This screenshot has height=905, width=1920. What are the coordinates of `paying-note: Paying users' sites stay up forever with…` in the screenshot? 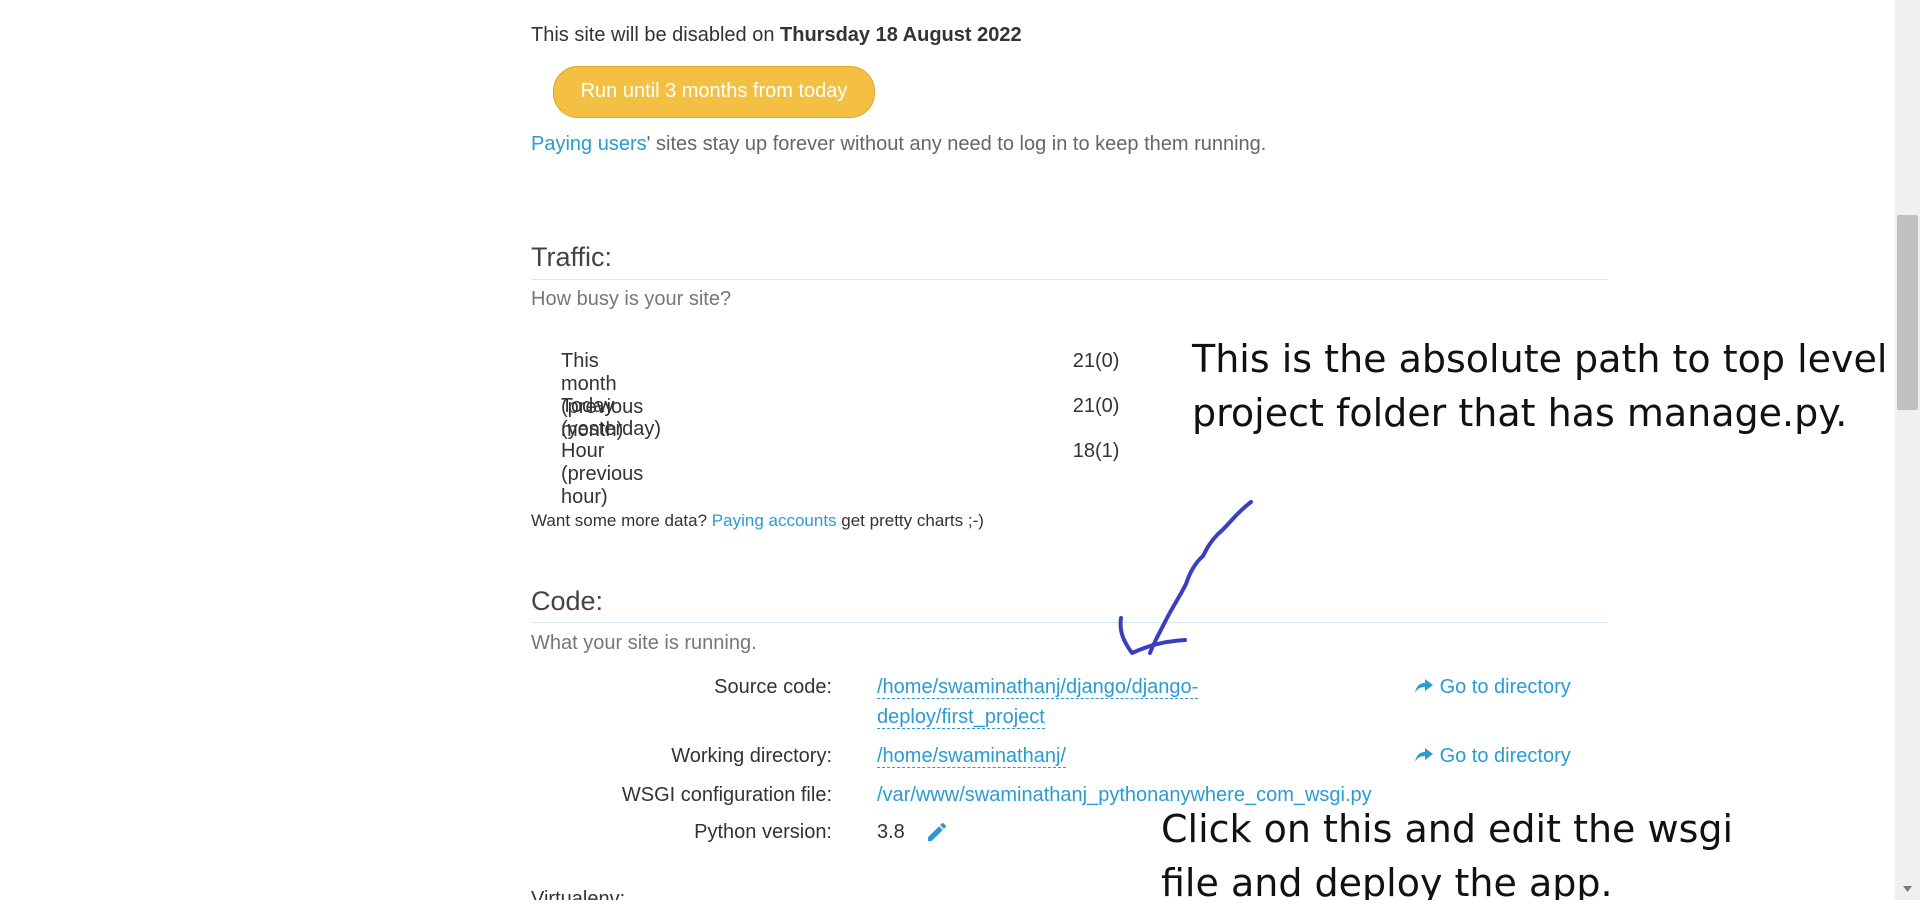 It's located at (898, 144).